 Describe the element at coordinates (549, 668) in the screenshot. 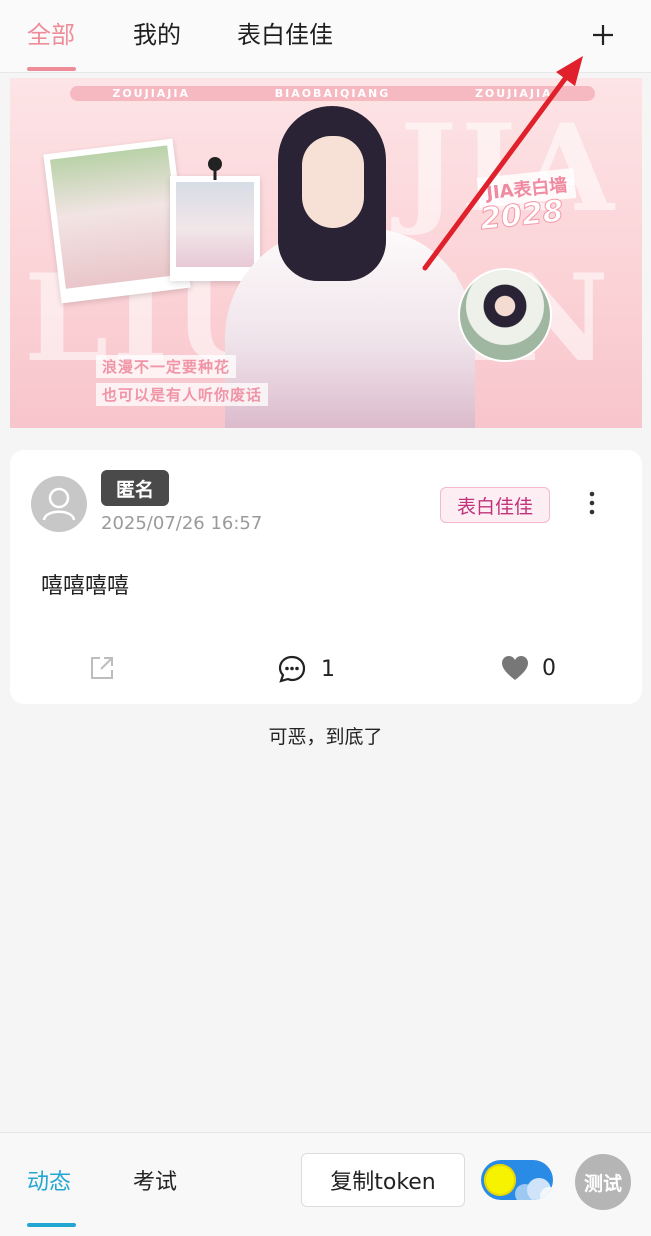

I see `like-count: 0` at that location.